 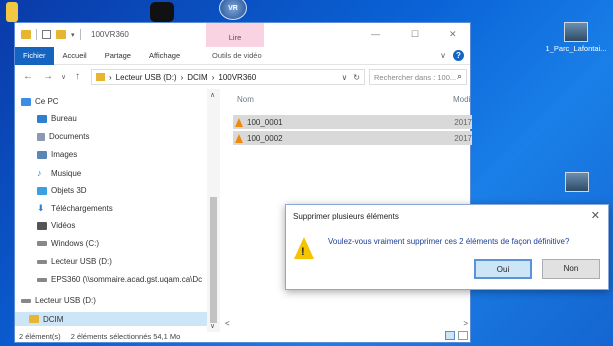 I want to click on nav-item-images: Images, so click(x=57, y=154).